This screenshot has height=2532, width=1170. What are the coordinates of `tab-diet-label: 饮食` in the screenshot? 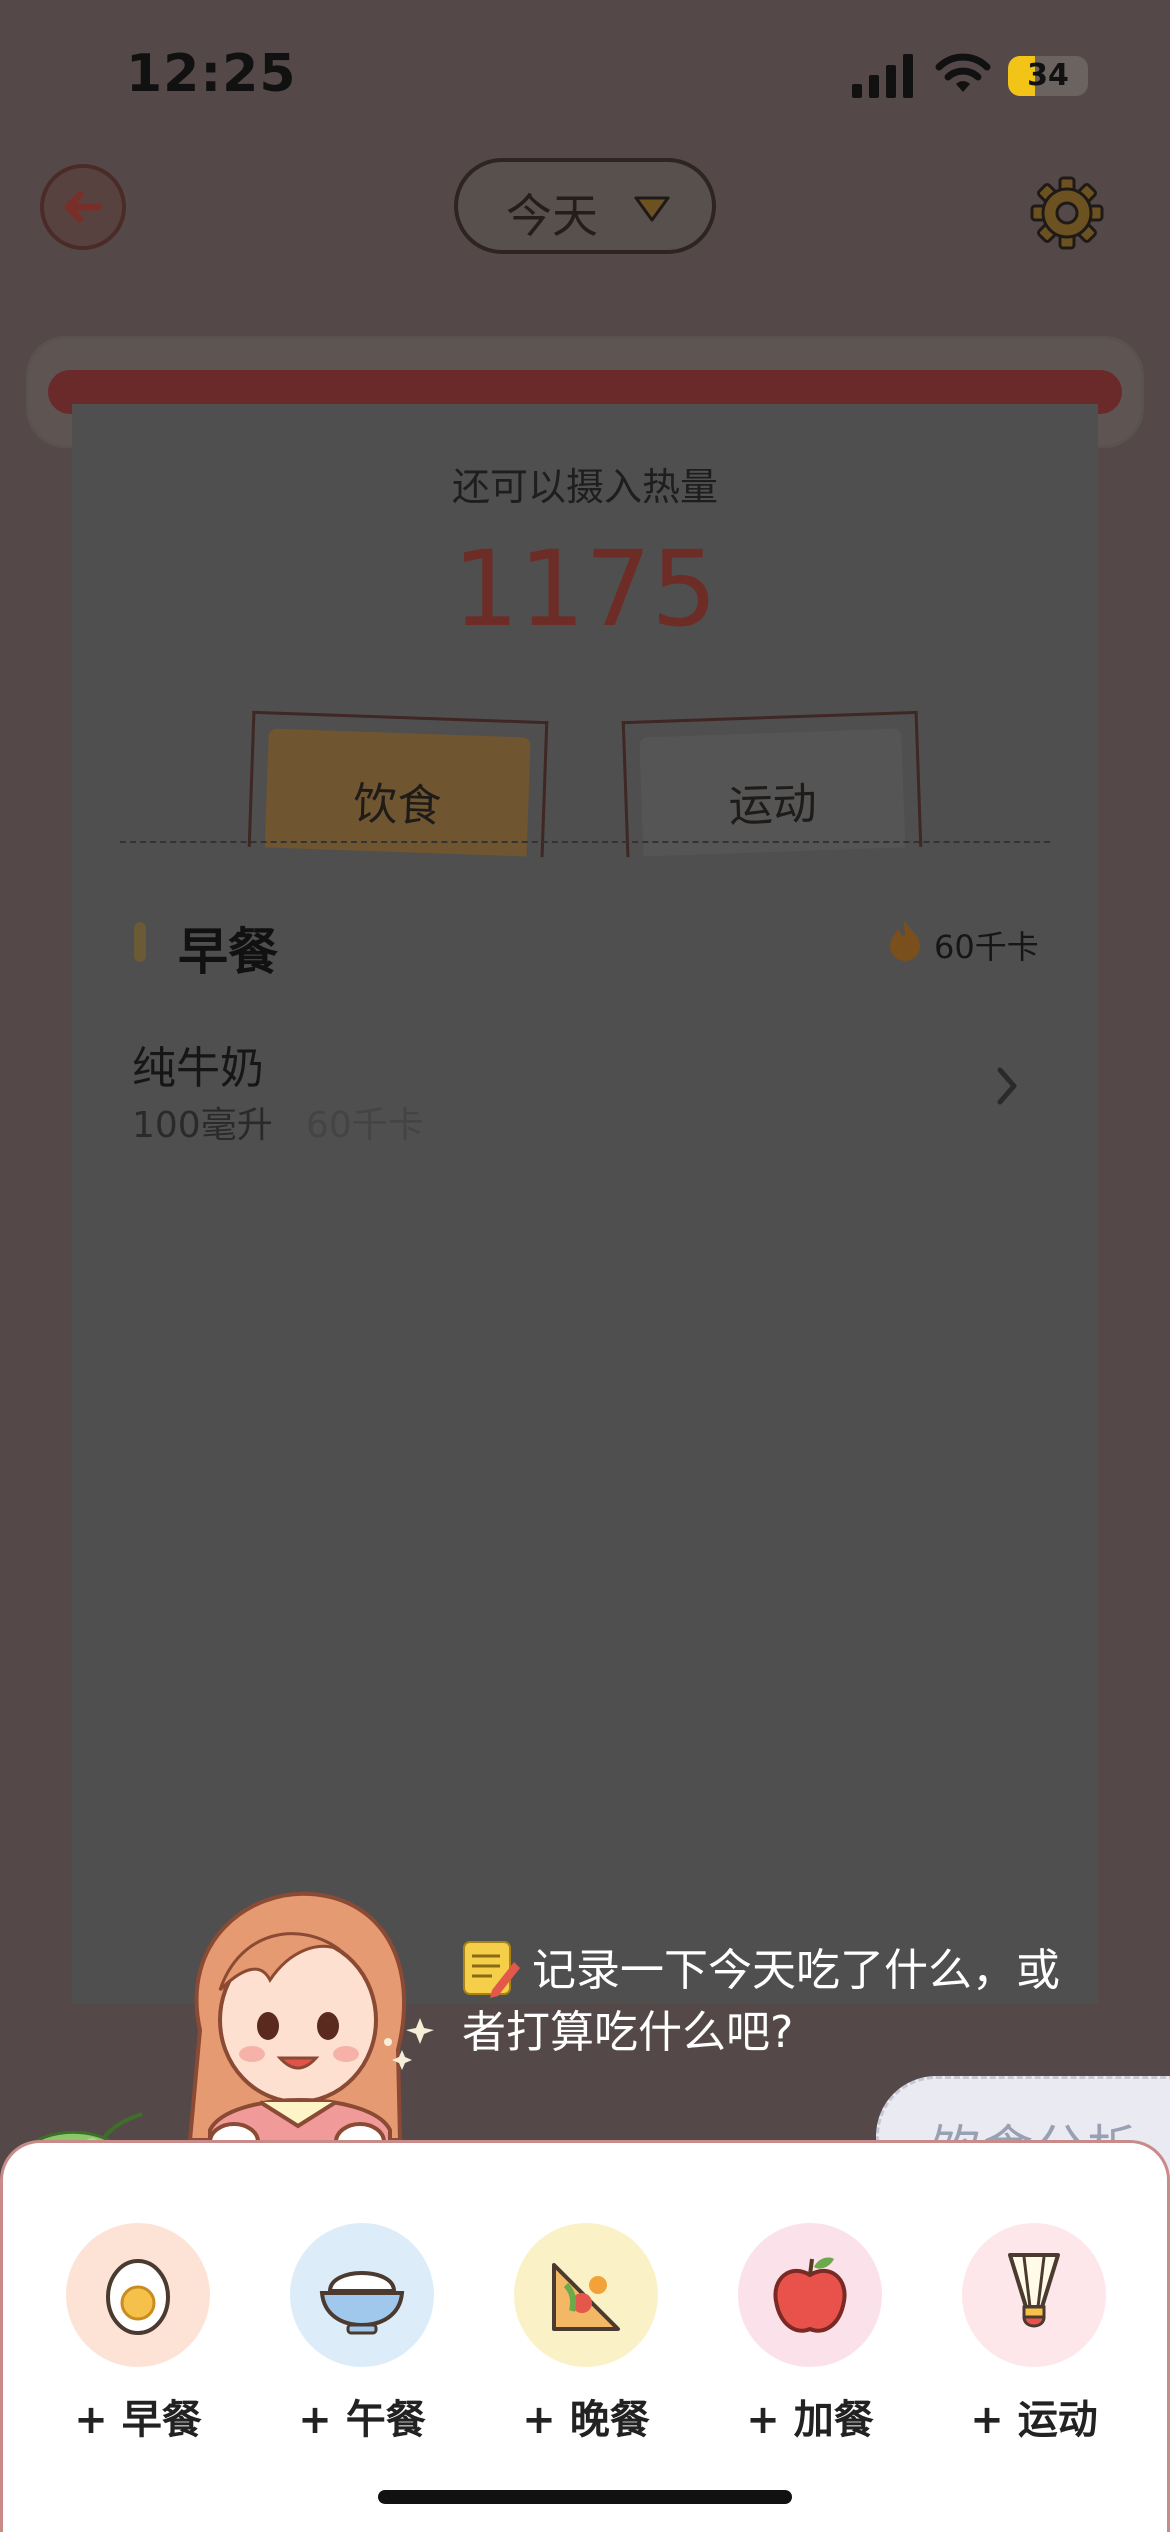 It's located at (397, 805).